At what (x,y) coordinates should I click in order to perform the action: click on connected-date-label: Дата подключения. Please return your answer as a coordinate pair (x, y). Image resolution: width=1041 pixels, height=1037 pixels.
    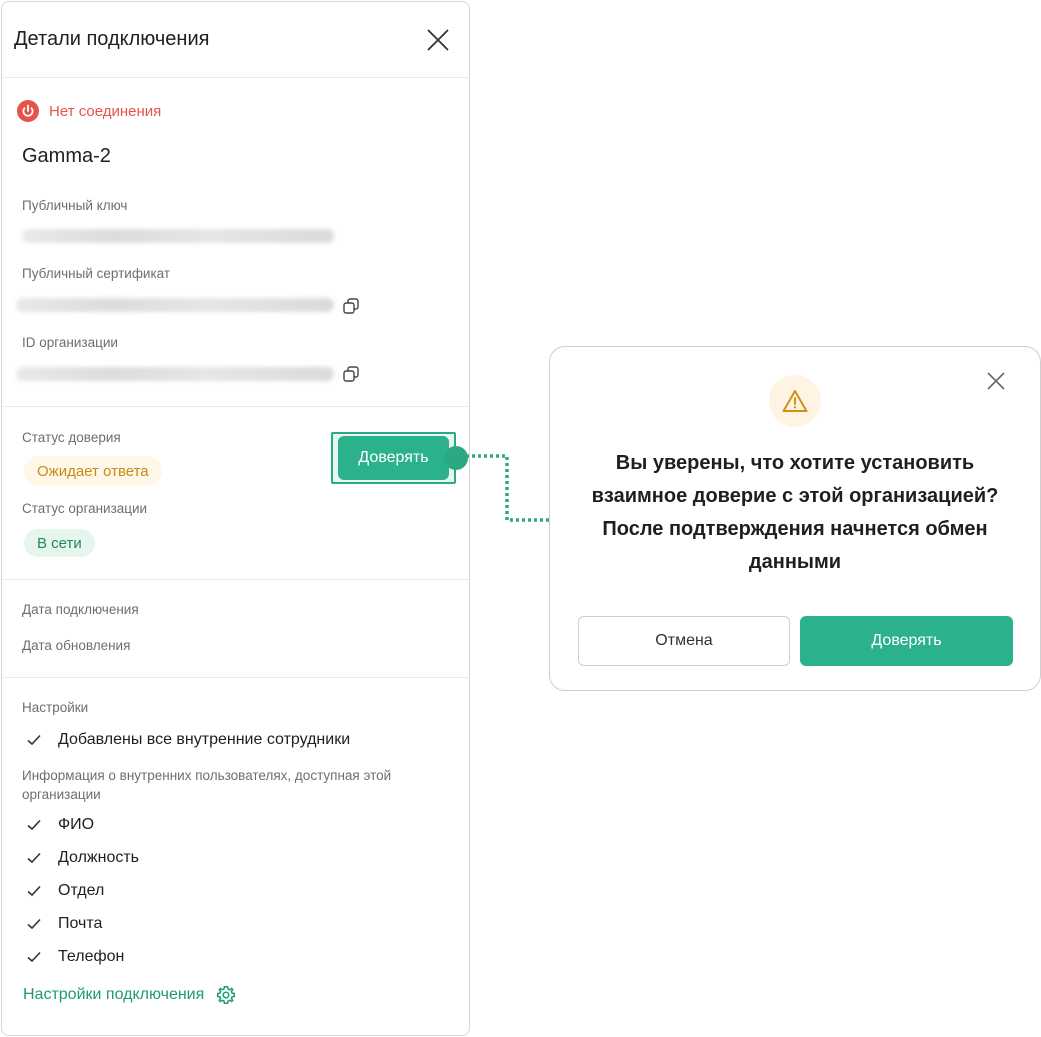
    Looking at the image, I should click on (80, 609).